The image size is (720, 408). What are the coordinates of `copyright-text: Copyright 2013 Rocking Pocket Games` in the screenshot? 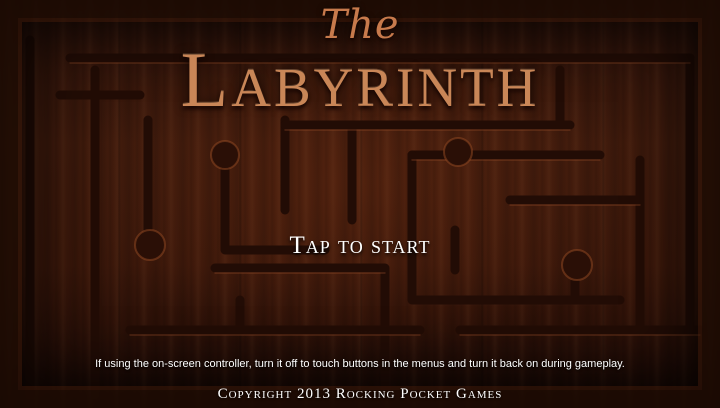 It's located at (360, 394).